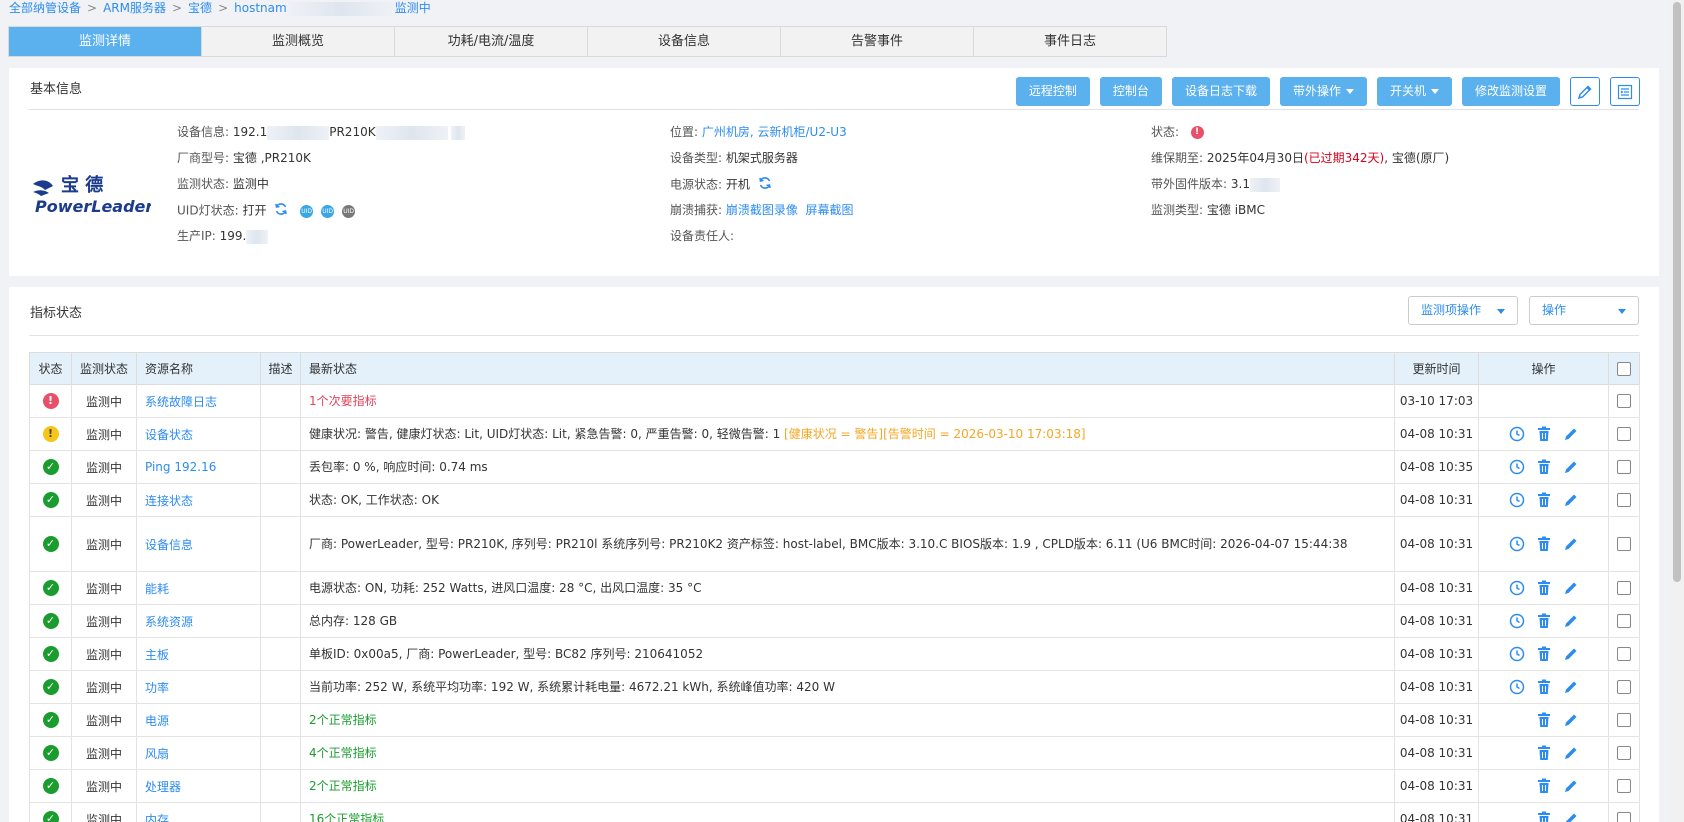 The image size is (1684, 822). I want to click on breadcrumb-vendor: 宝德, so click(200, 8).